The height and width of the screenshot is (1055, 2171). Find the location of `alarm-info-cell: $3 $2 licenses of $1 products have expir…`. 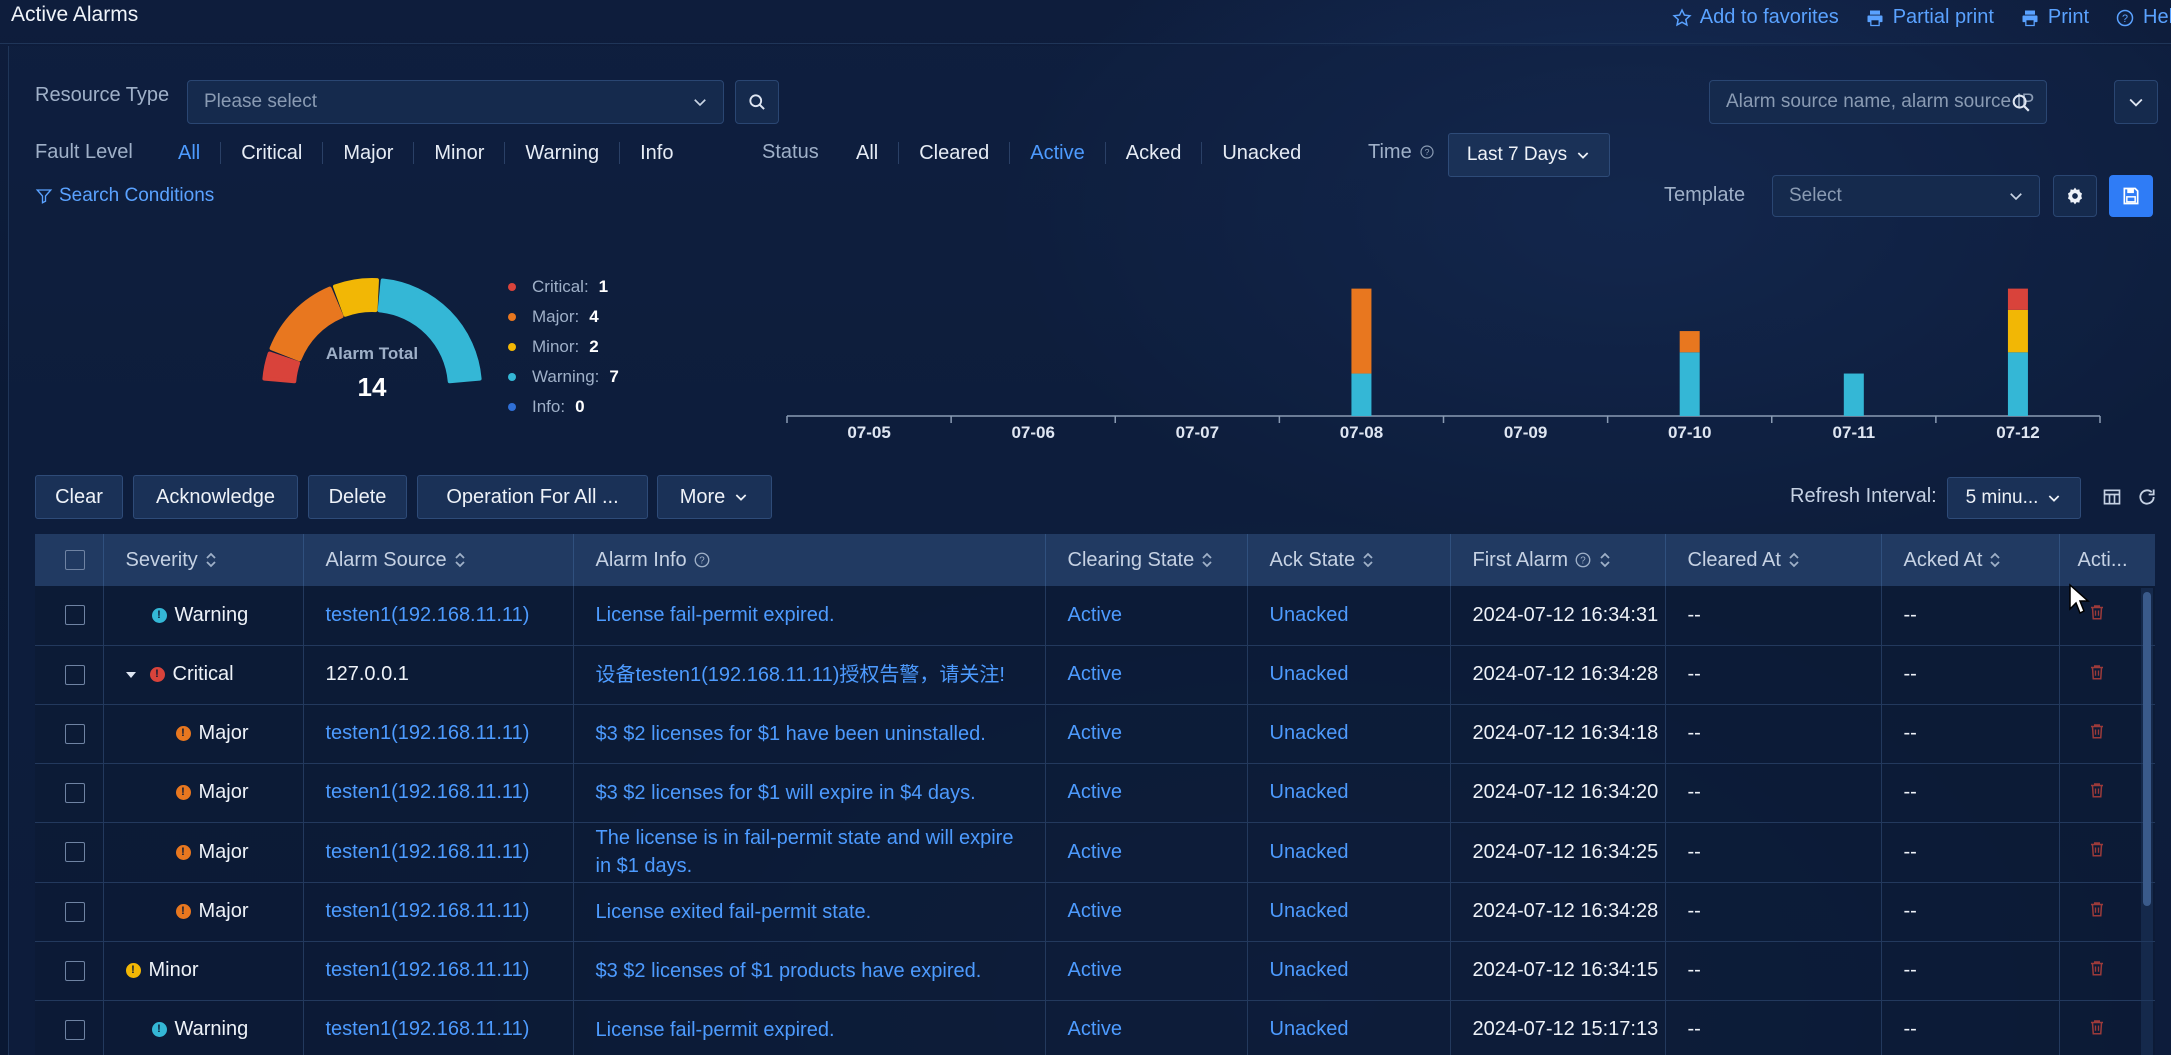

alarm-info-cell: $3 $2 licenses of $1 products have expir… is located at coordinates (809, 971).